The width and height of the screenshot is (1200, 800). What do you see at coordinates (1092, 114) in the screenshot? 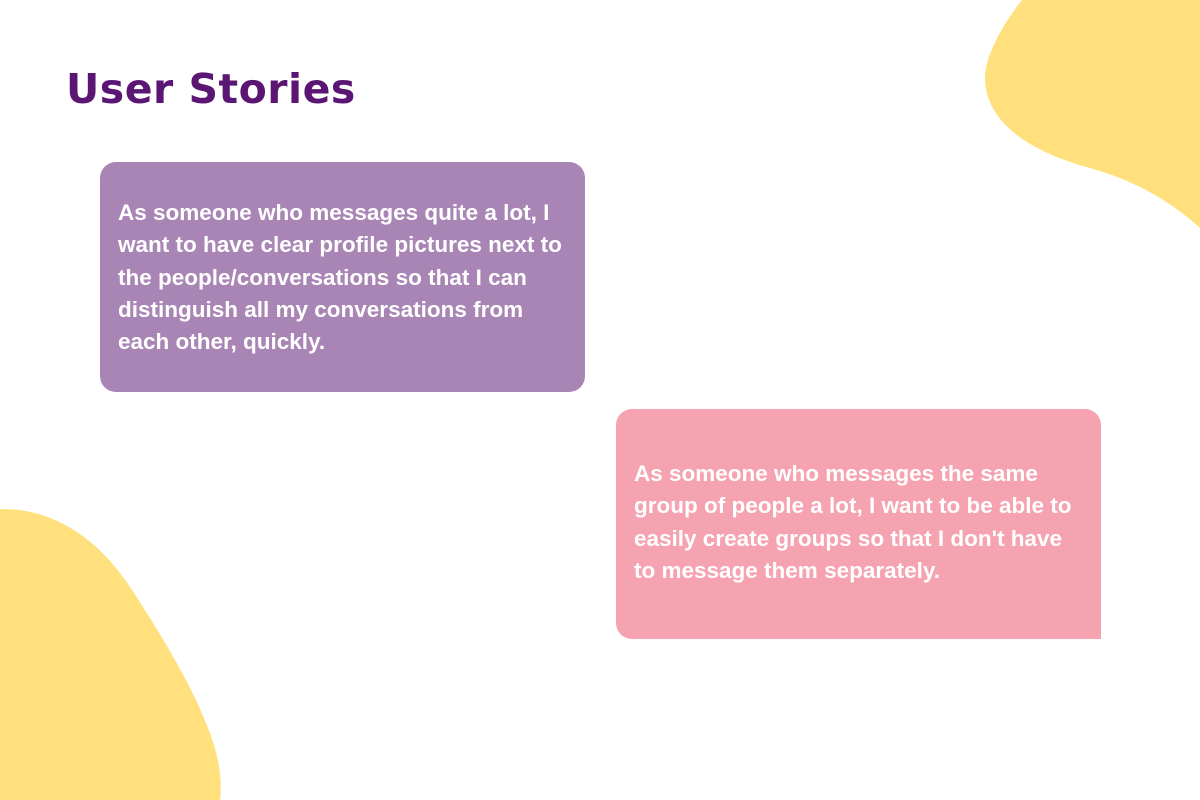
I see `top-right-blob` at bounding box center [1092, 114].